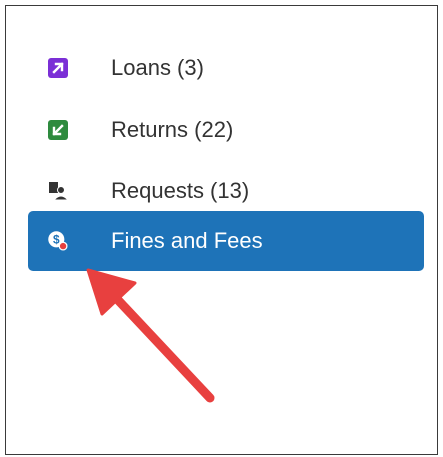 The image size is (443, 457). Describe the element at coordinates (172, 129) in the screenshot. I see `sidebar-item-label: Returns (22)` at that location.